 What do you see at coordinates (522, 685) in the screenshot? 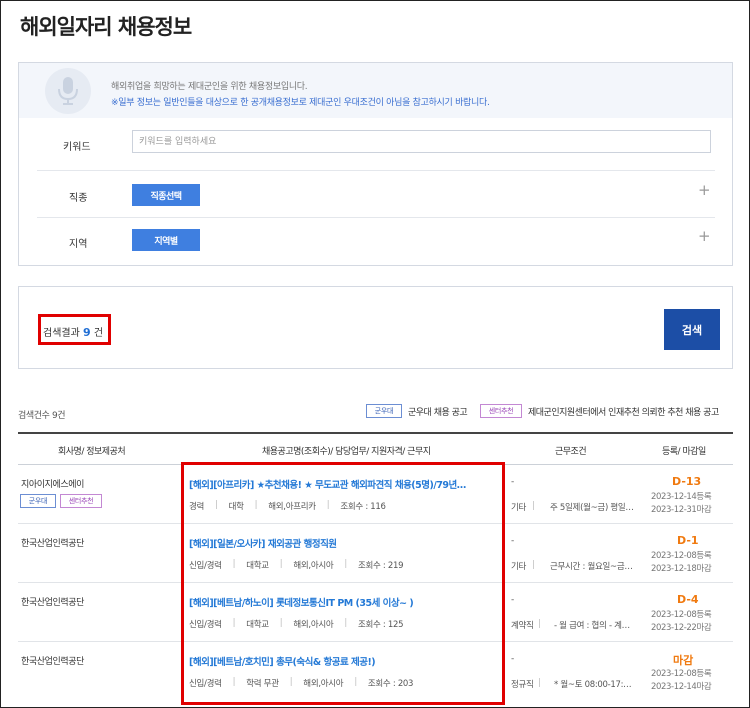
I see `employment-type: 정규직` at bounding box center [522, 685].